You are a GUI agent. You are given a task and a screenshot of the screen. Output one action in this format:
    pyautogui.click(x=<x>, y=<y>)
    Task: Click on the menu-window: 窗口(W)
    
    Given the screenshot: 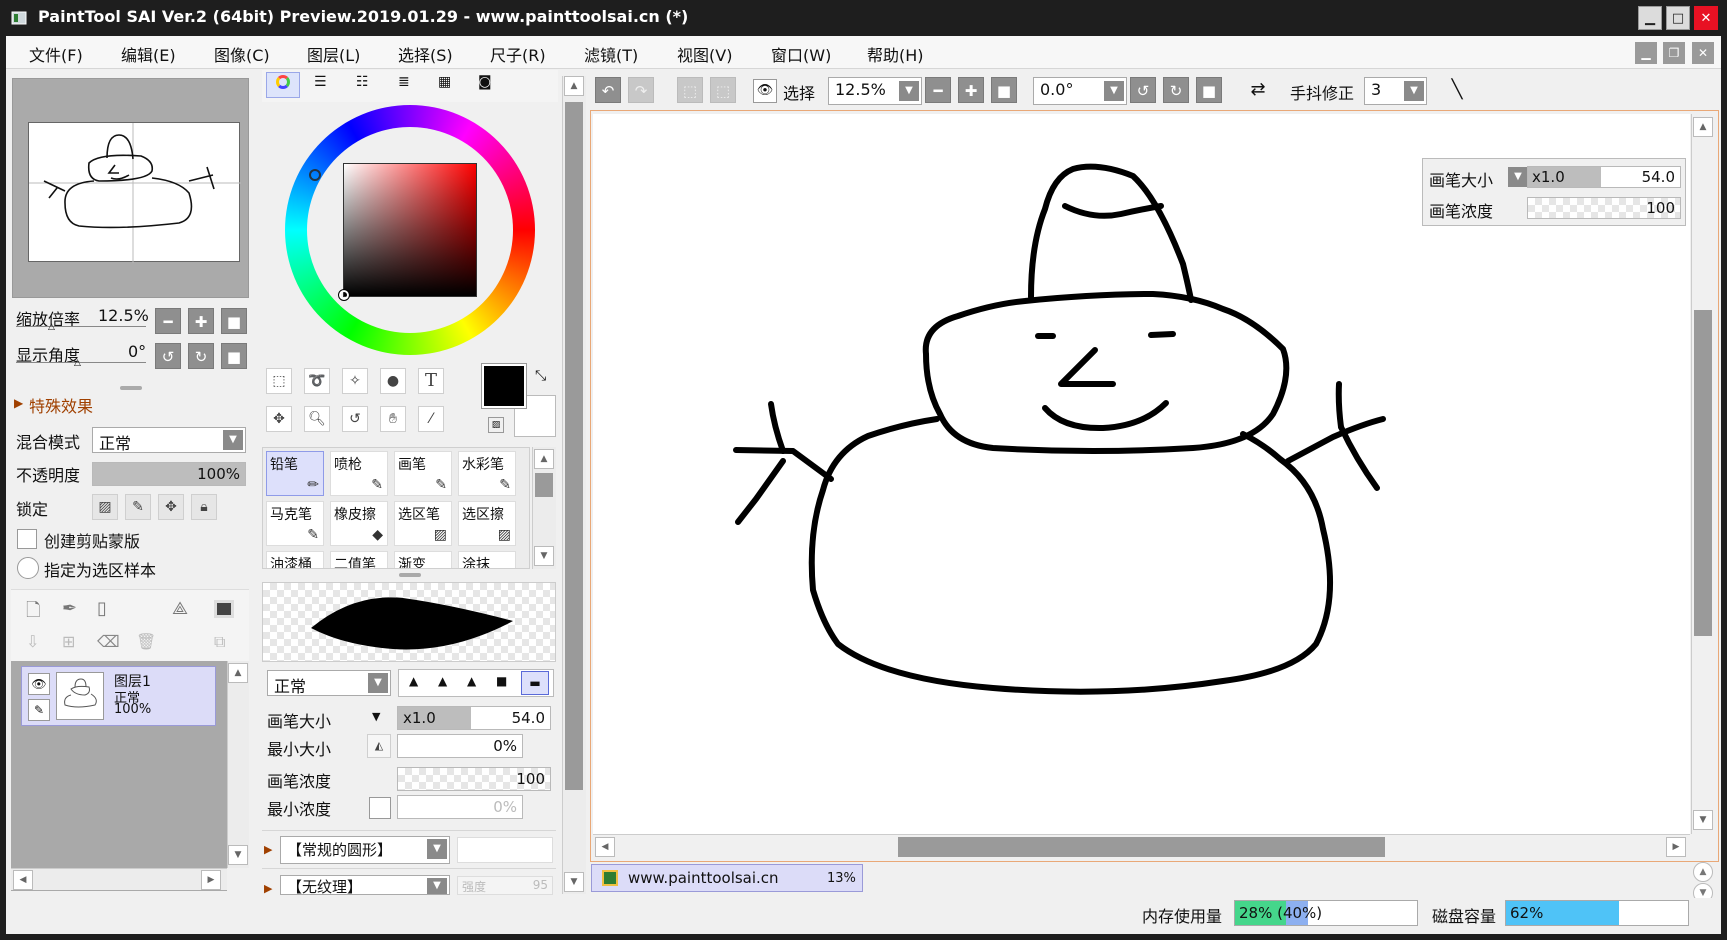 What is the action you would take?
    pyautogui.click(x=801, y=54)
    